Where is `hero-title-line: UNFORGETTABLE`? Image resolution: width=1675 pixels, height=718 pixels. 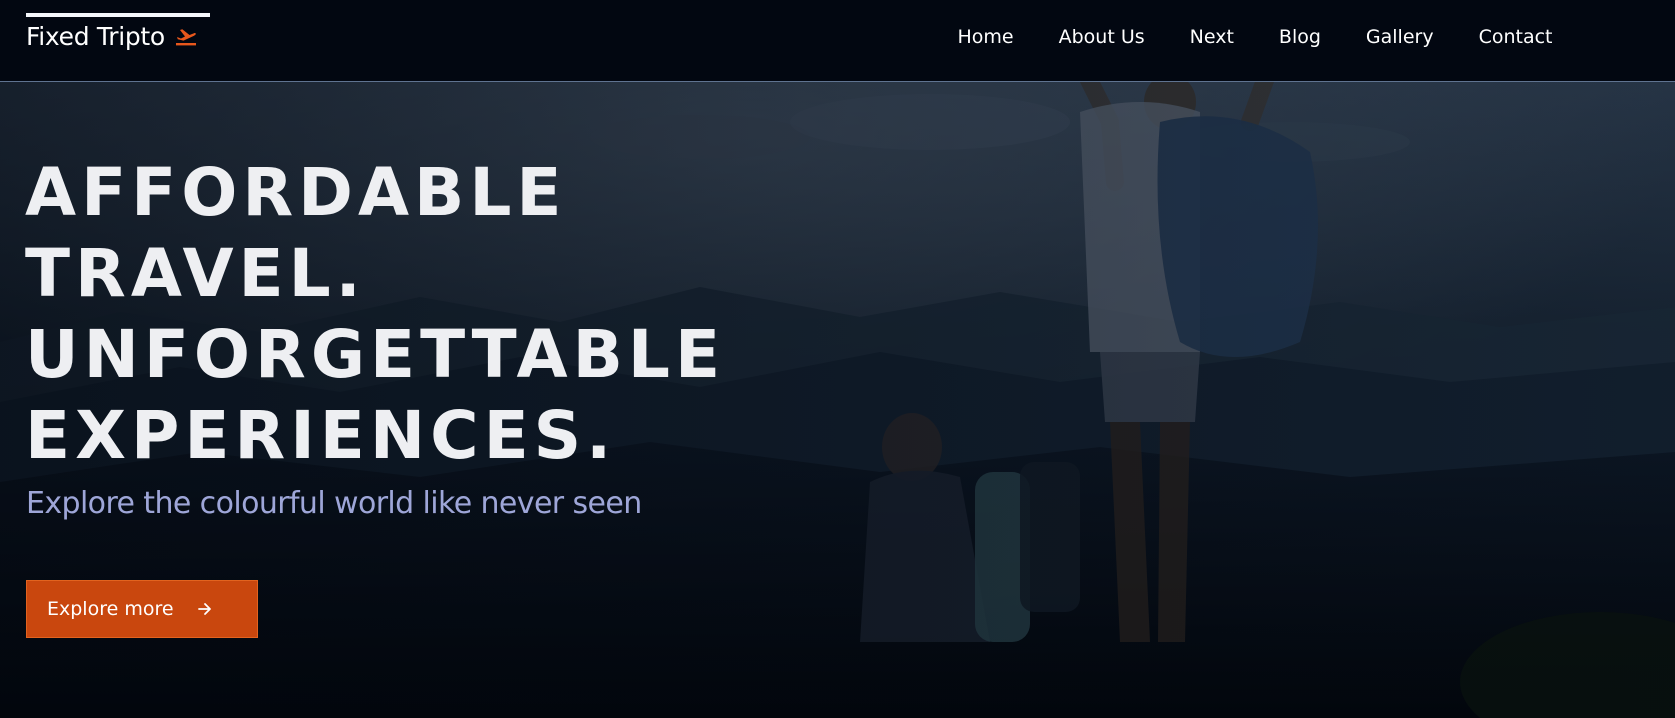
hero-title-line: UNFORGETTABLE is located at coordinates (375, 354).